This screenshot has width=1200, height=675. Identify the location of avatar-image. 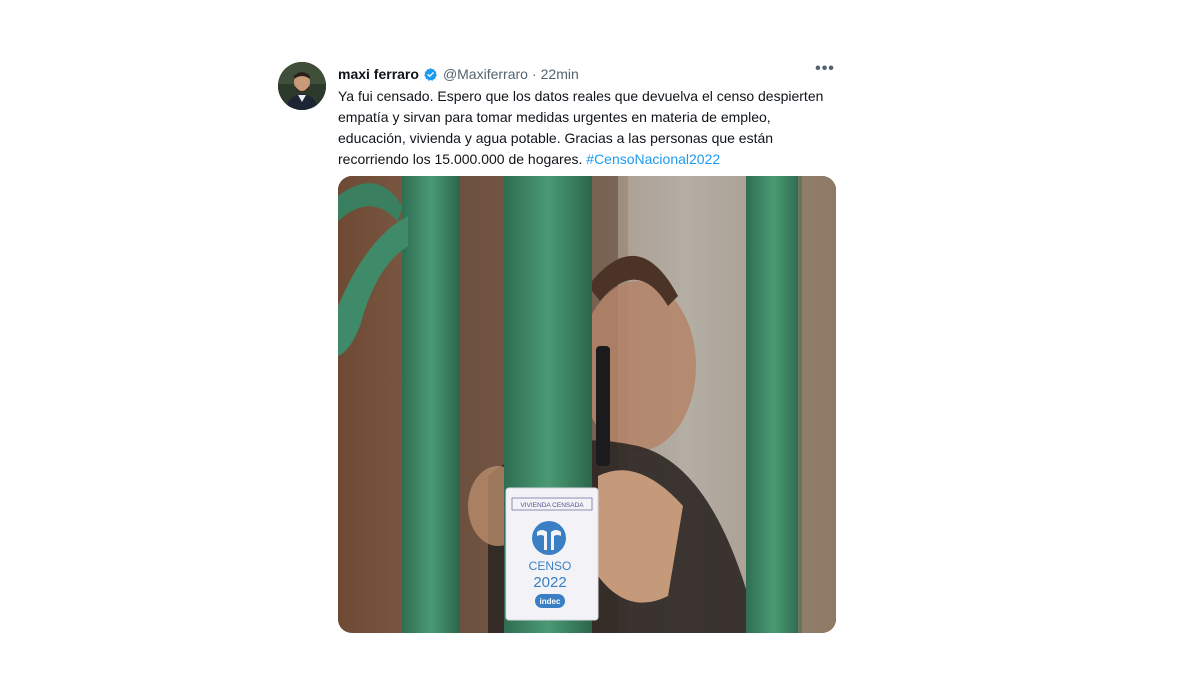
(302, 86).